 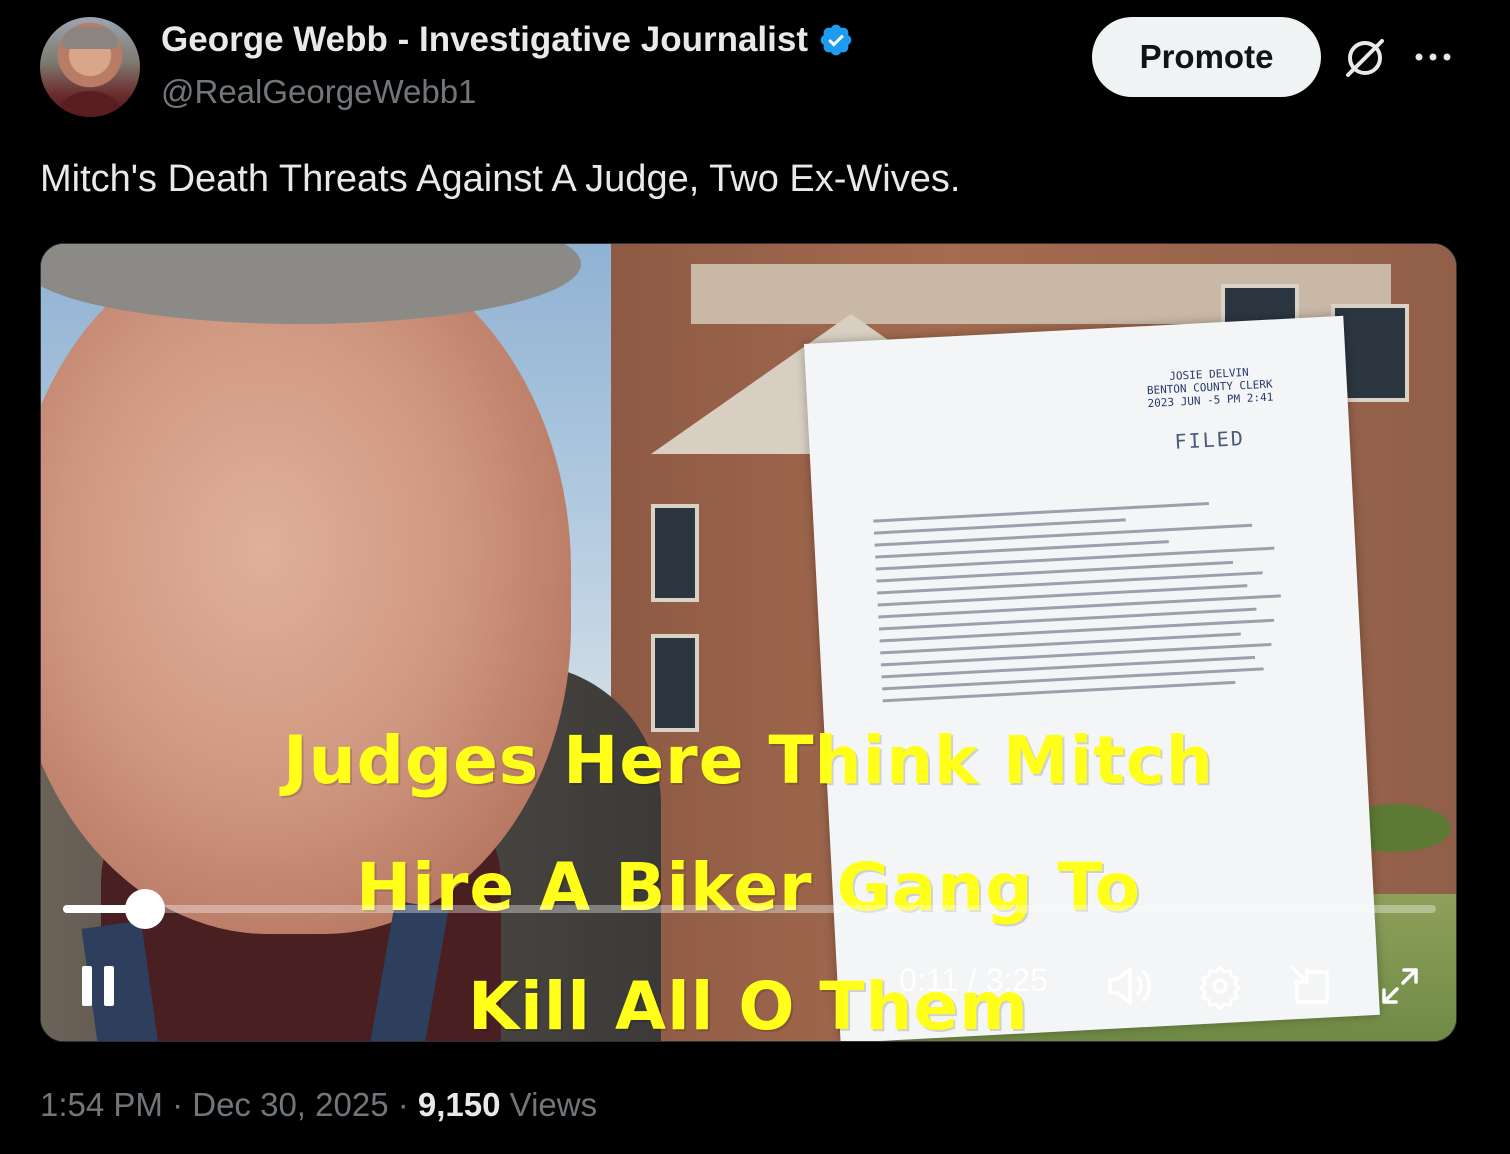 I want to click on tweet-meta: 1:54 PM · Dec 30, 2025 · 9,150 Views, so click(x=318, y=1105).